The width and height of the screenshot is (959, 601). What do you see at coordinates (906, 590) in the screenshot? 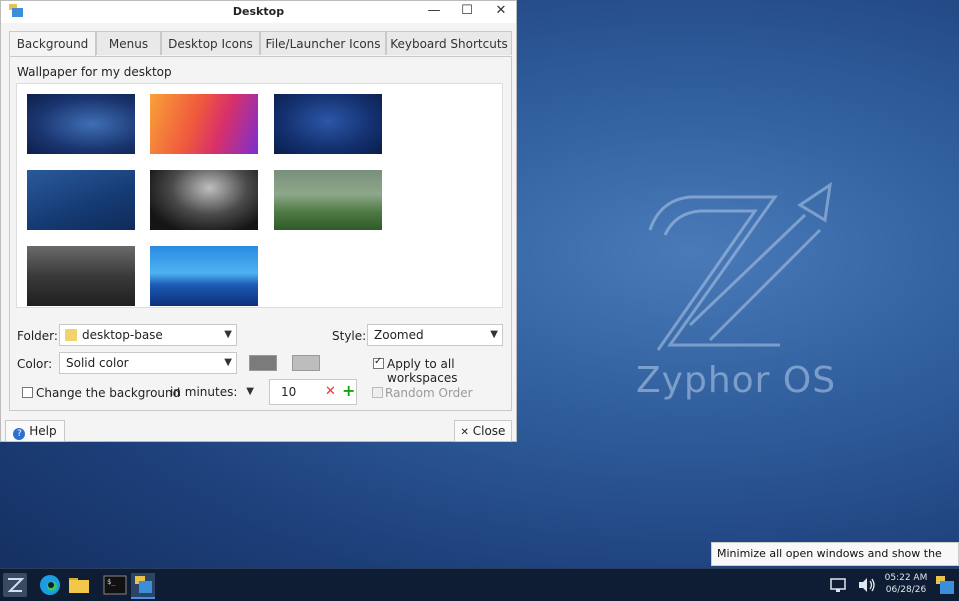
I see `clock-date: 06/28/26` at bounding box center [906, 590].